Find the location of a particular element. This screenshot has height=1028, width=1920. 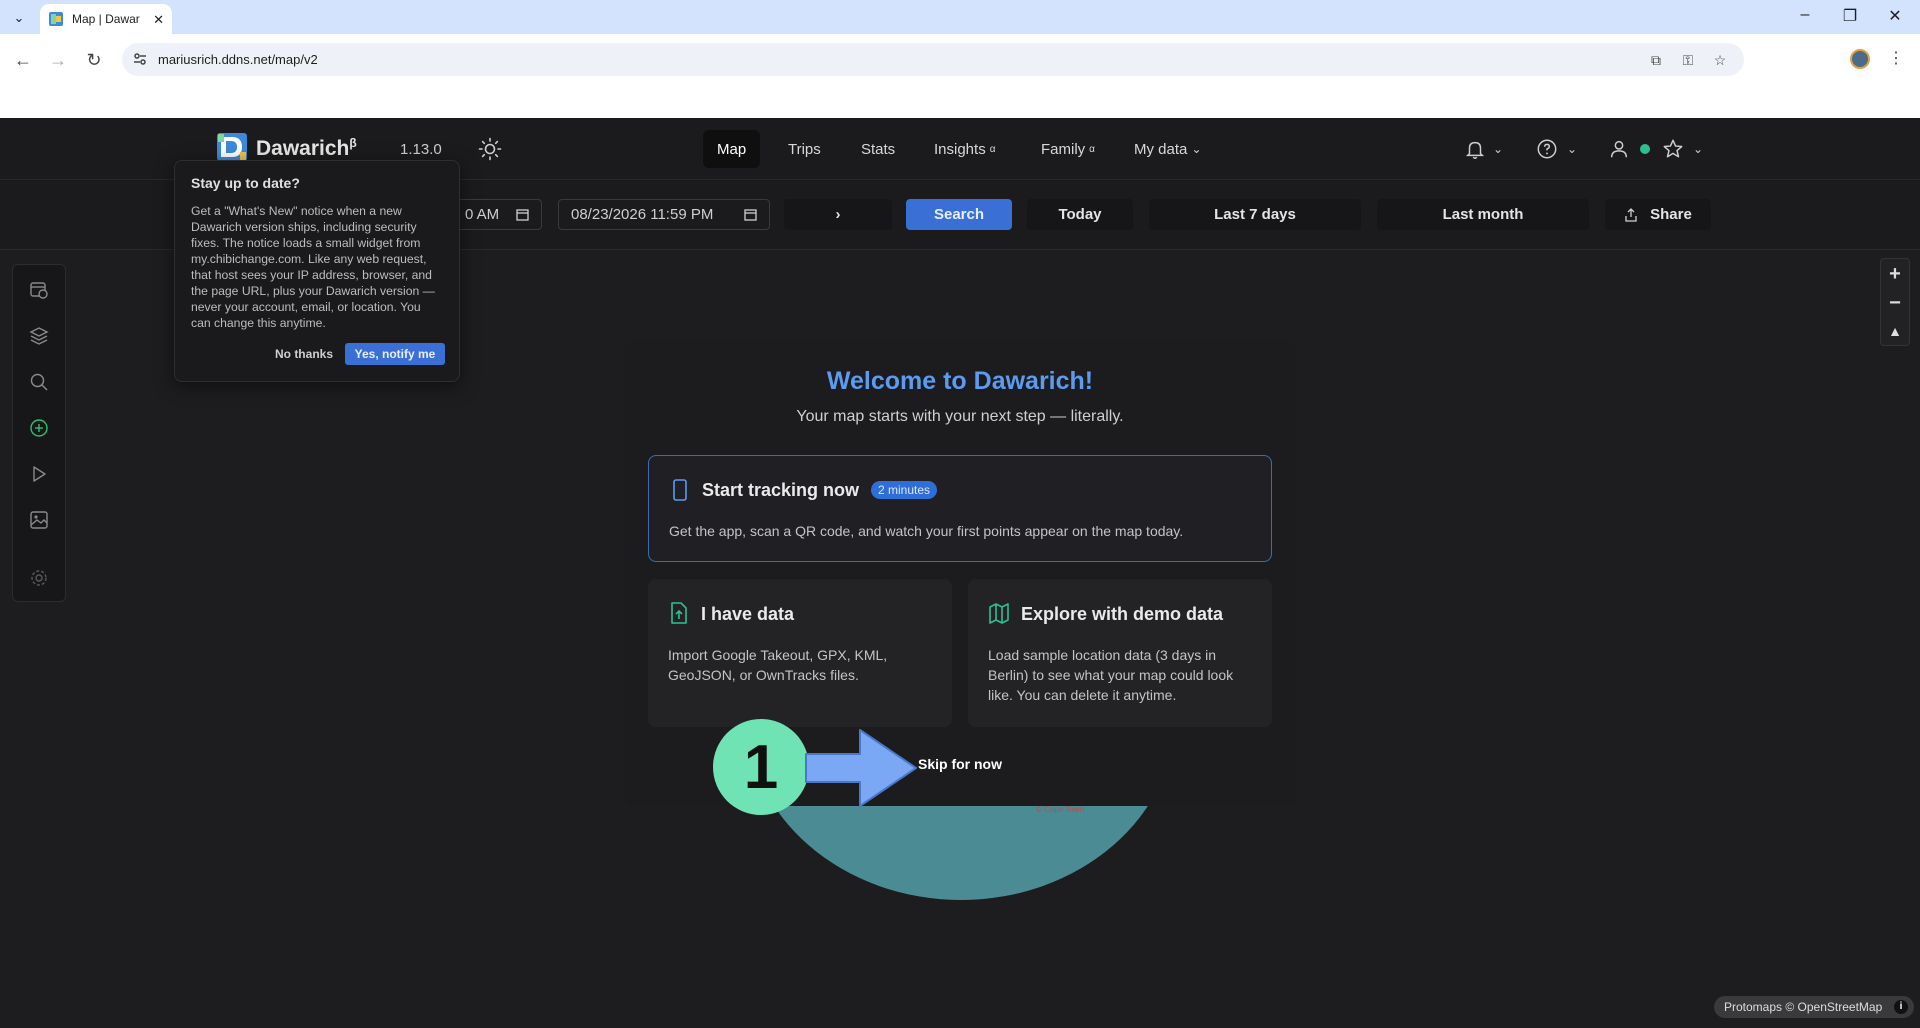

map-attribution: Protomaps © OpenStreetMap i is located at coordinates (1814, 1007).